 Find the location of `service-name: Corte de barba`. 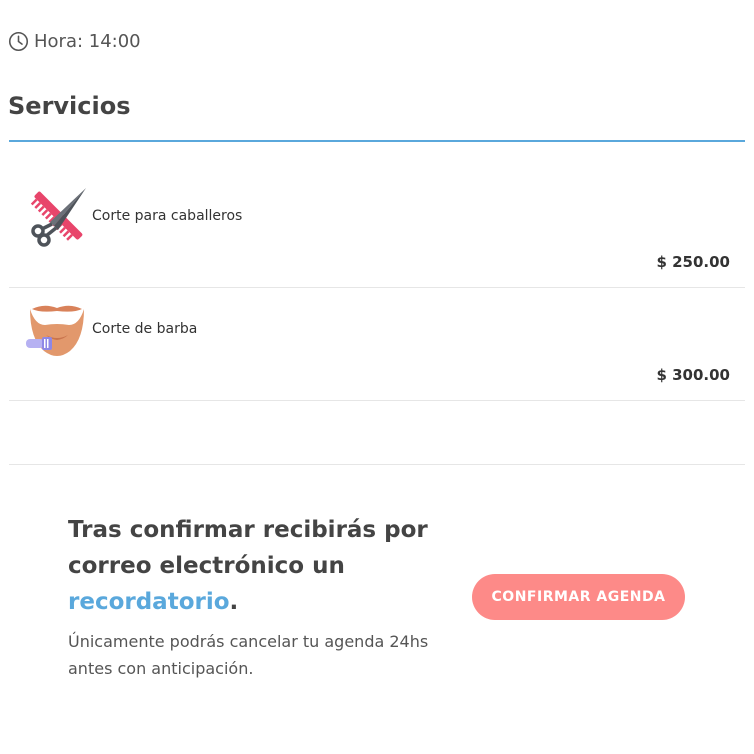

service-name: Corte de barba is located at coordinates (145, 329).